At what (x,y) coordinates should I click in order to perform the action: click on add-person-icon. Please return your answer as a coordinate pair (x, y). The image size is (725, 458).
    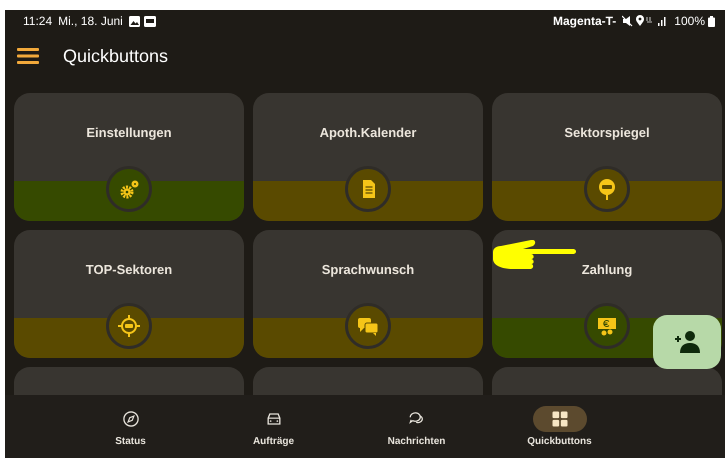
    Looking at the image, I should click on (687, 342).